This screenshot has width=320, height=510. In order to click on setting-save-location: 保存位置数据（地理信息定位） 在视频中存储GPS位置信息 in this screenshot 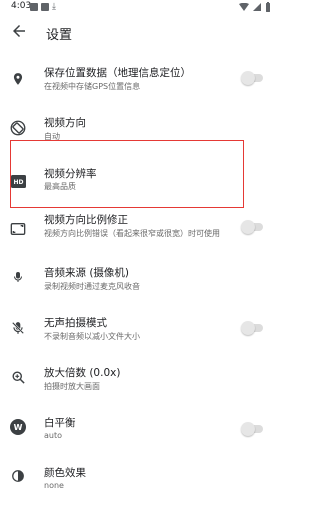, I will do `click(140, 85)`.